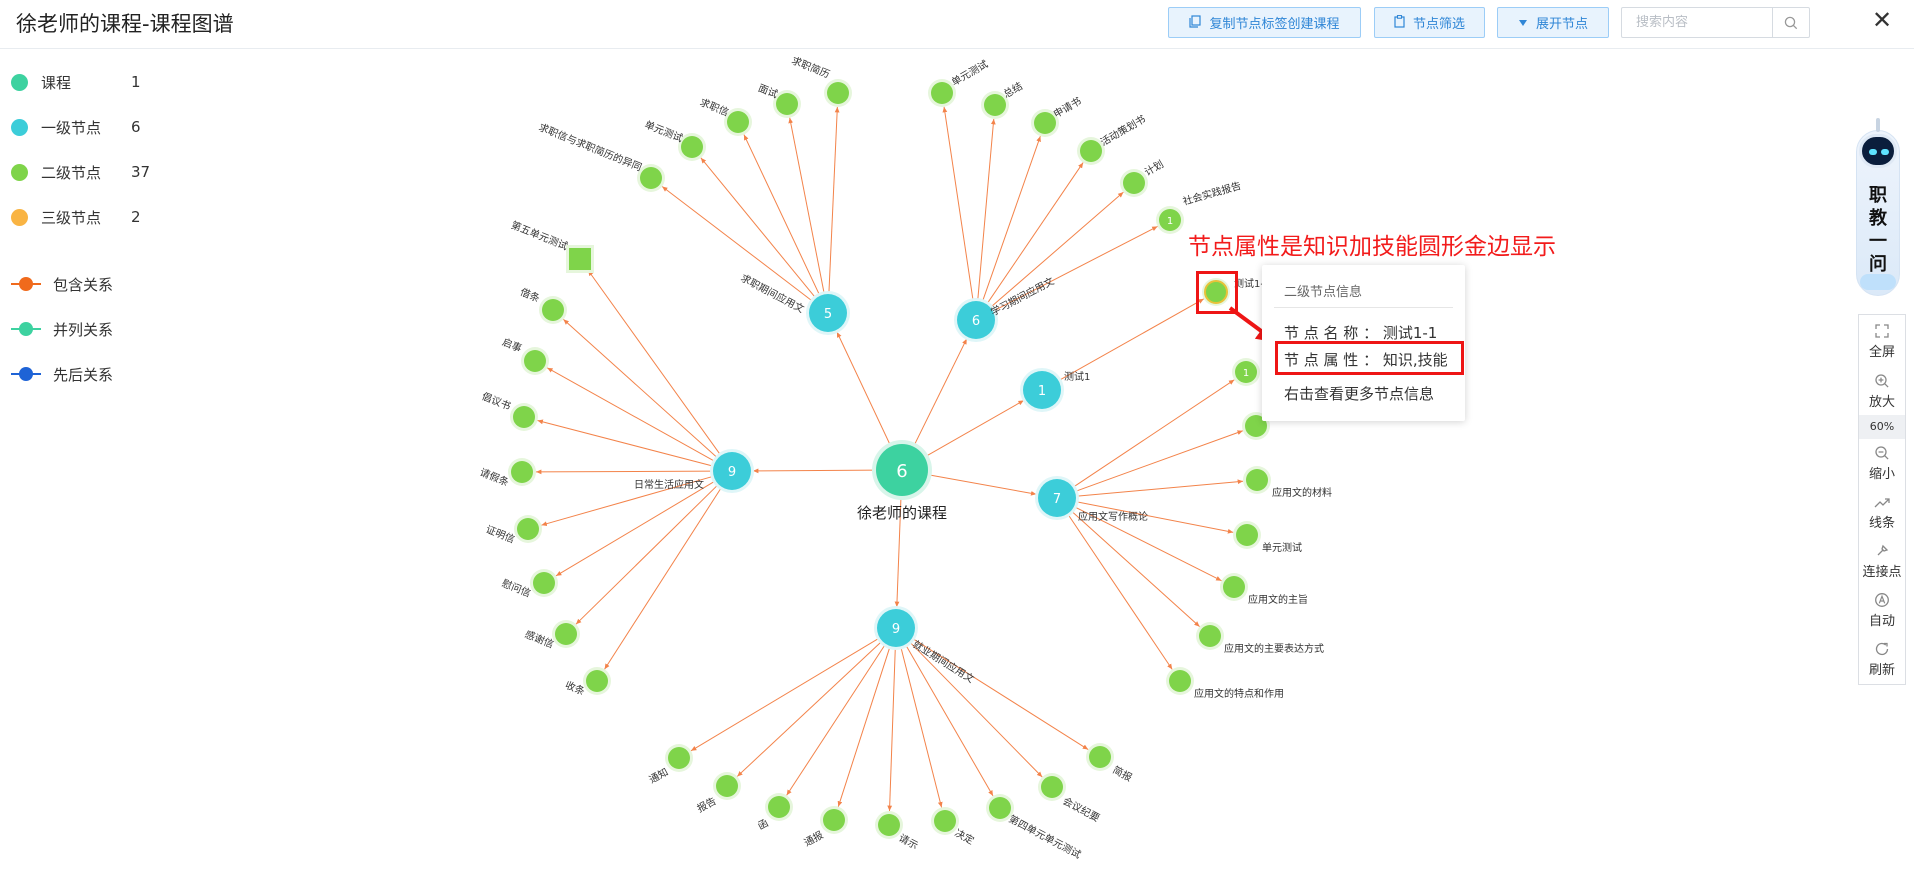  I want to click on node-label: 通报, so click(814, 838).